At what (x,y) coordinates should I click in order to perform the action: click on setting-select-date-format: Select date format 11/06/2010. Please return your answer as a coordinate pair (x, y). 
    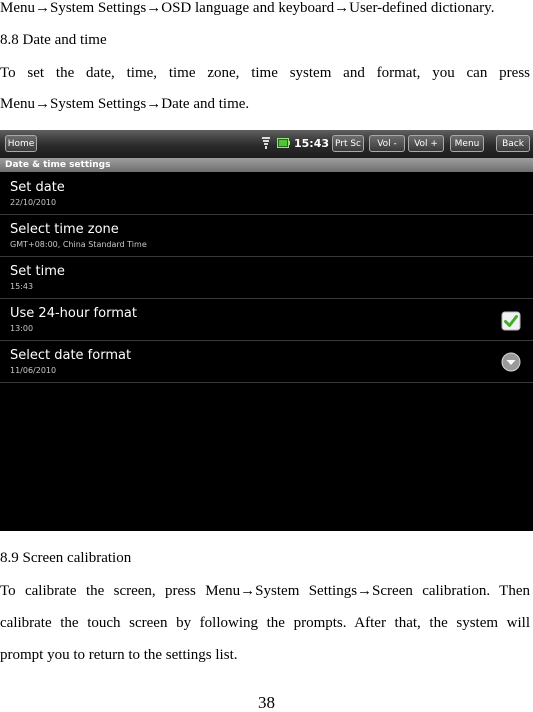
    Looking at the image, I should click on (266, 362).